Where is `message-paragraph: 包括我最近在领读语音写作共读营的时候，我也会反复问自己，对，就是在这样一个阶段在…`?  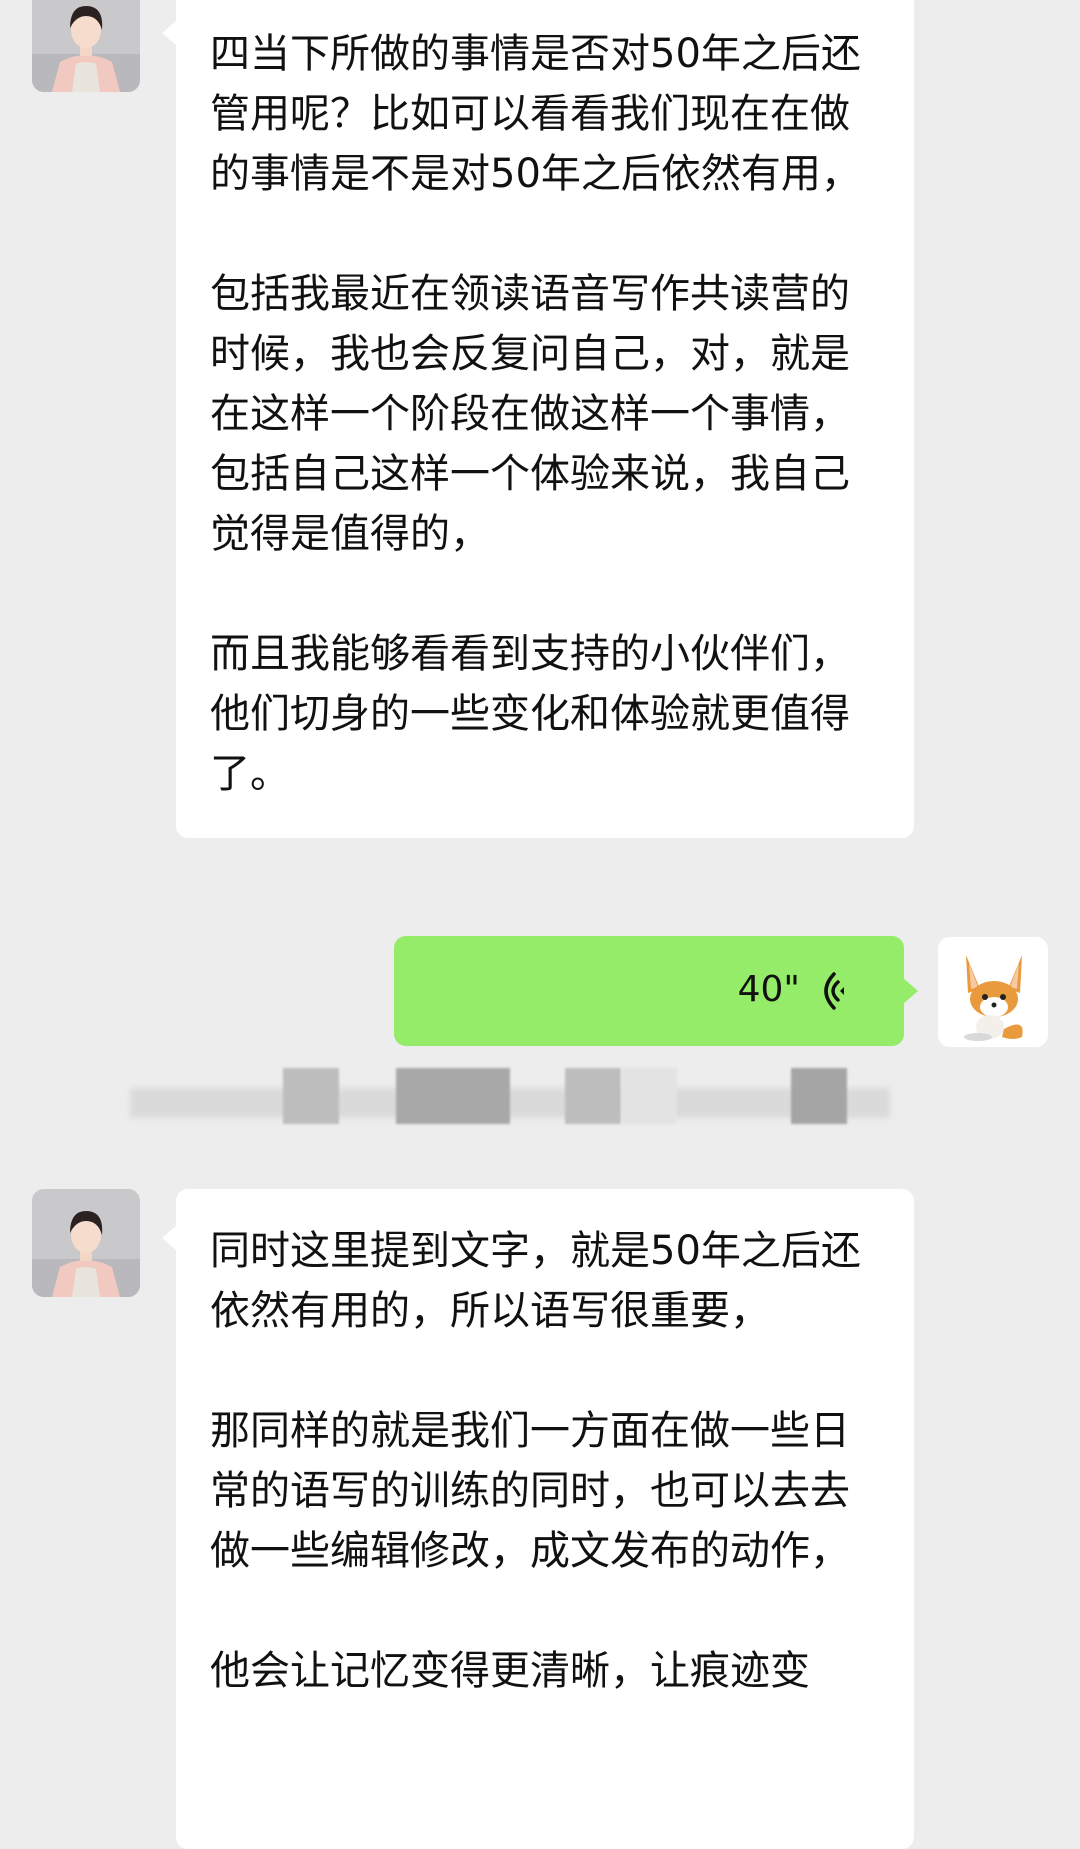
message-paragraph: 包括我最近在领读语音写作共读营的时候，我也会反复问自己，对，就是在这样一个阶段在… is located at coordinates (530, 414).